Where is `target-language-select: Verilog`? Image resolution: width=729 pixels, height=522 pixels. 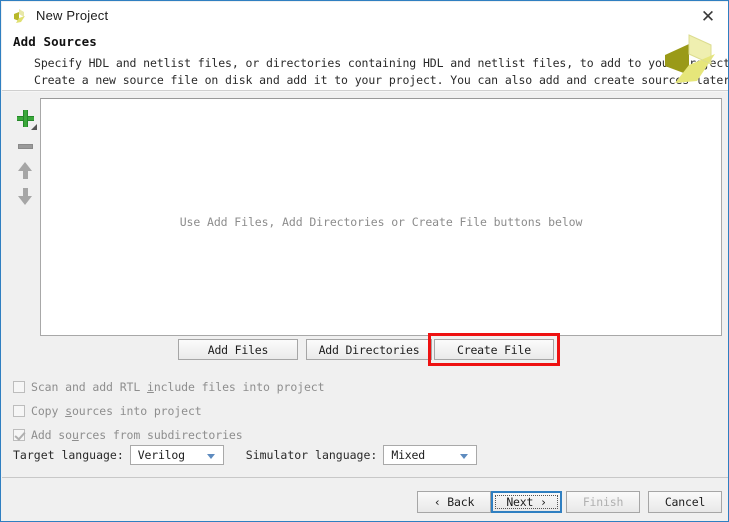 target-language-select: Verilog is located at coordinates (176, 455).